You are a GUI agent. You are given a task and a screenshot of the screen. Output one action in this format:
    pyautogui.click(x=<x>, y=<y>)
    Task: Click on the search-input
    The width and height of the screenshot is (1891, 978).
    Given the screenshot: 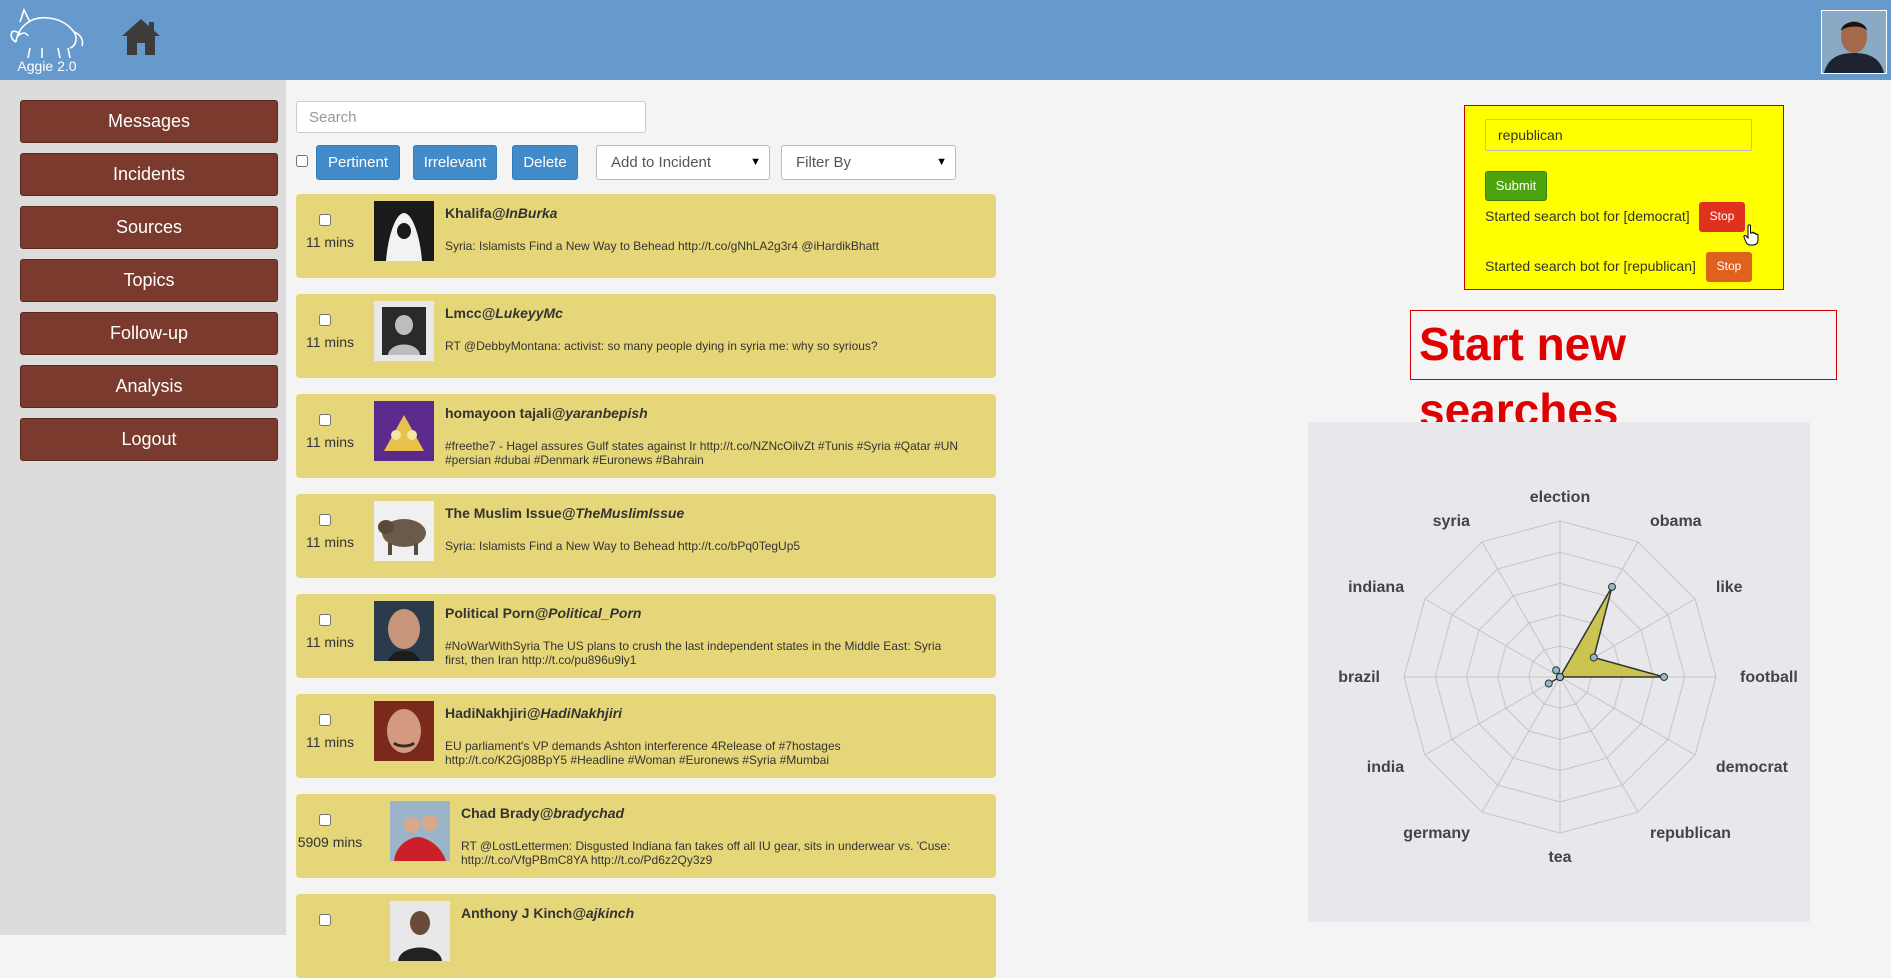 What is the action you would take?
    pyautogui.click(x=471, y=117)
    